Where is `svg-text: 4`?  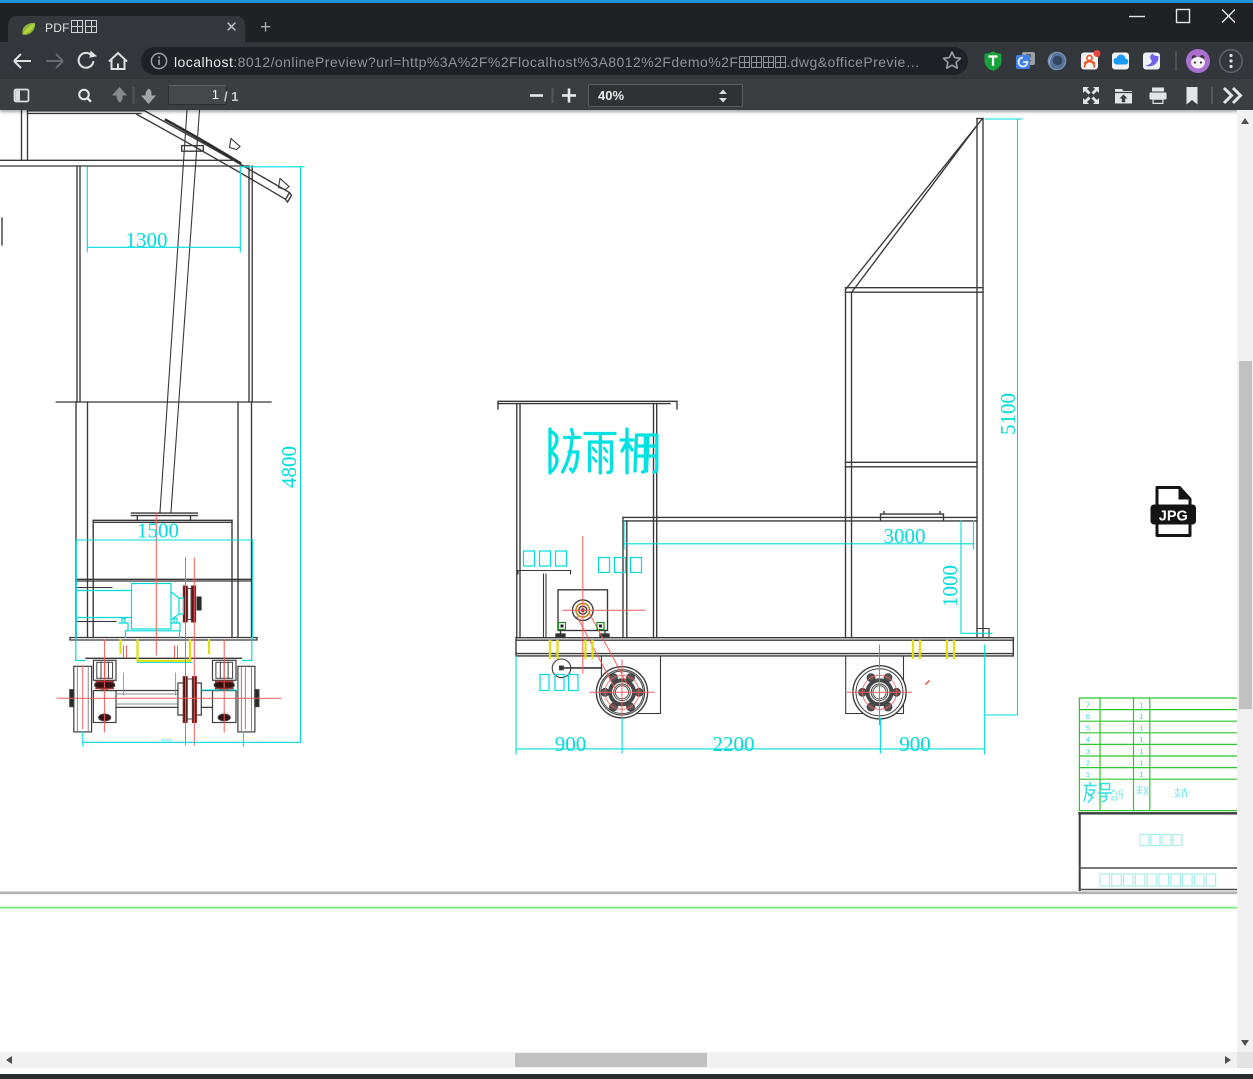
svg-text: 4 is located at coordinates (1088, 739).